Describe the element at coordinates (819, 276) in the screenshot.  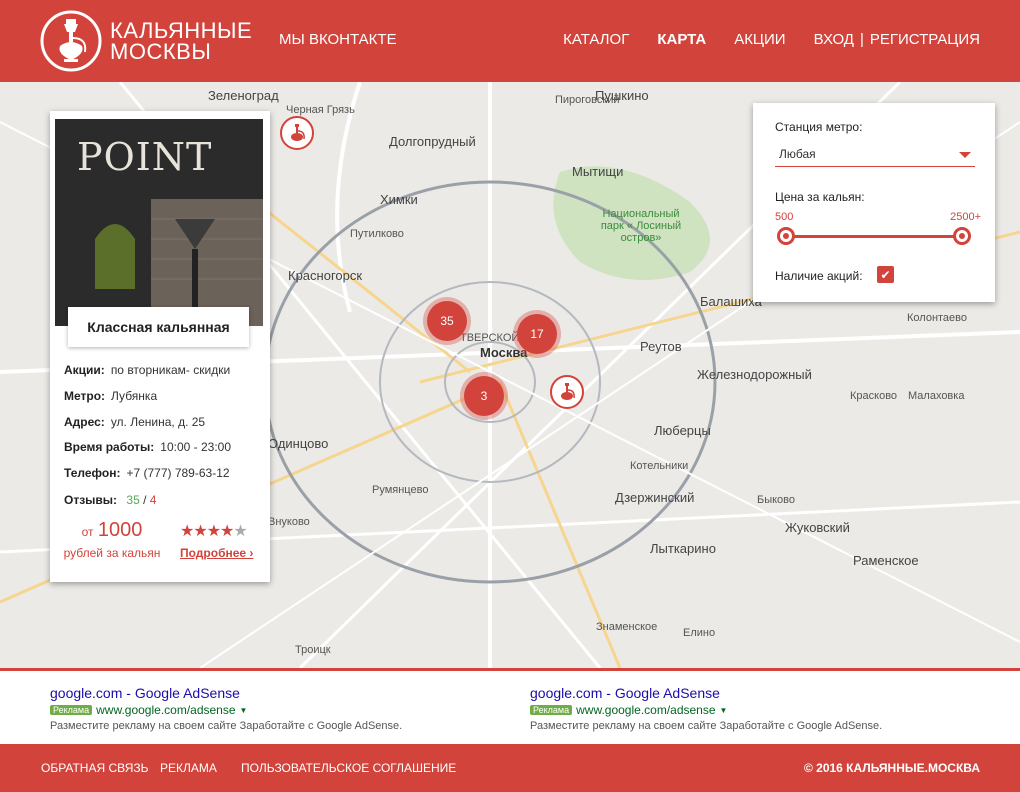
I see `promos-filter-label: Наличие акций:` at that location.